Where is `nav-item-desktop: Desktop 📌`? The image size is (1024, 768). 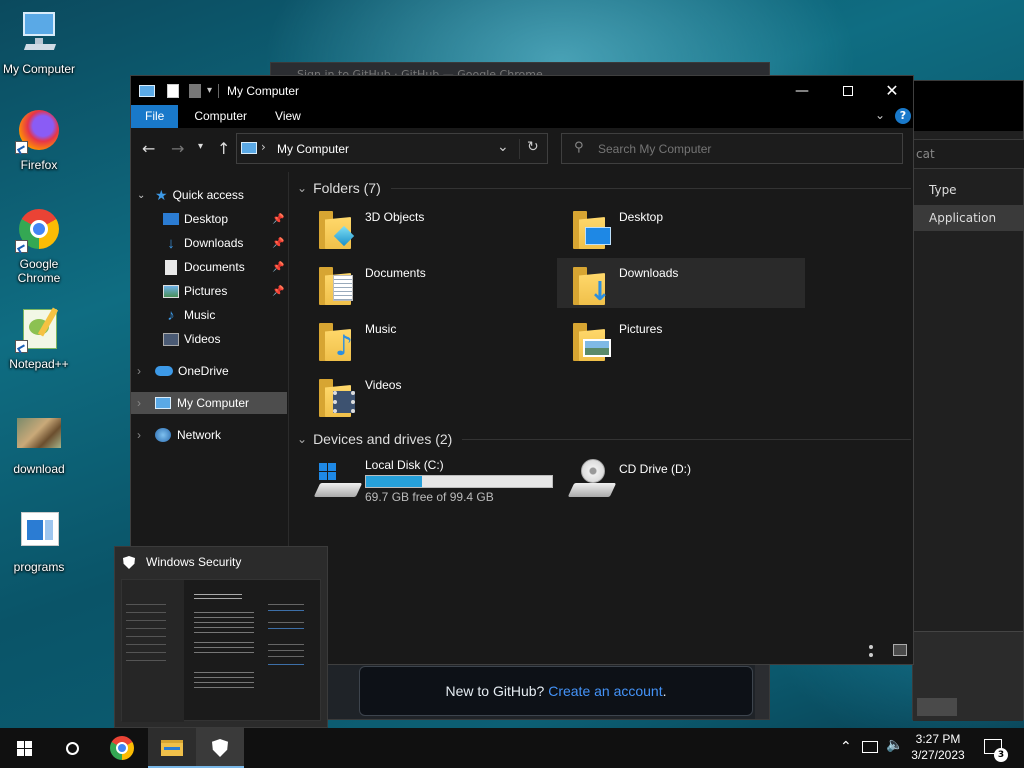
nav-item-desktop: Desktop 📌 is located at coordinates (210, 219).